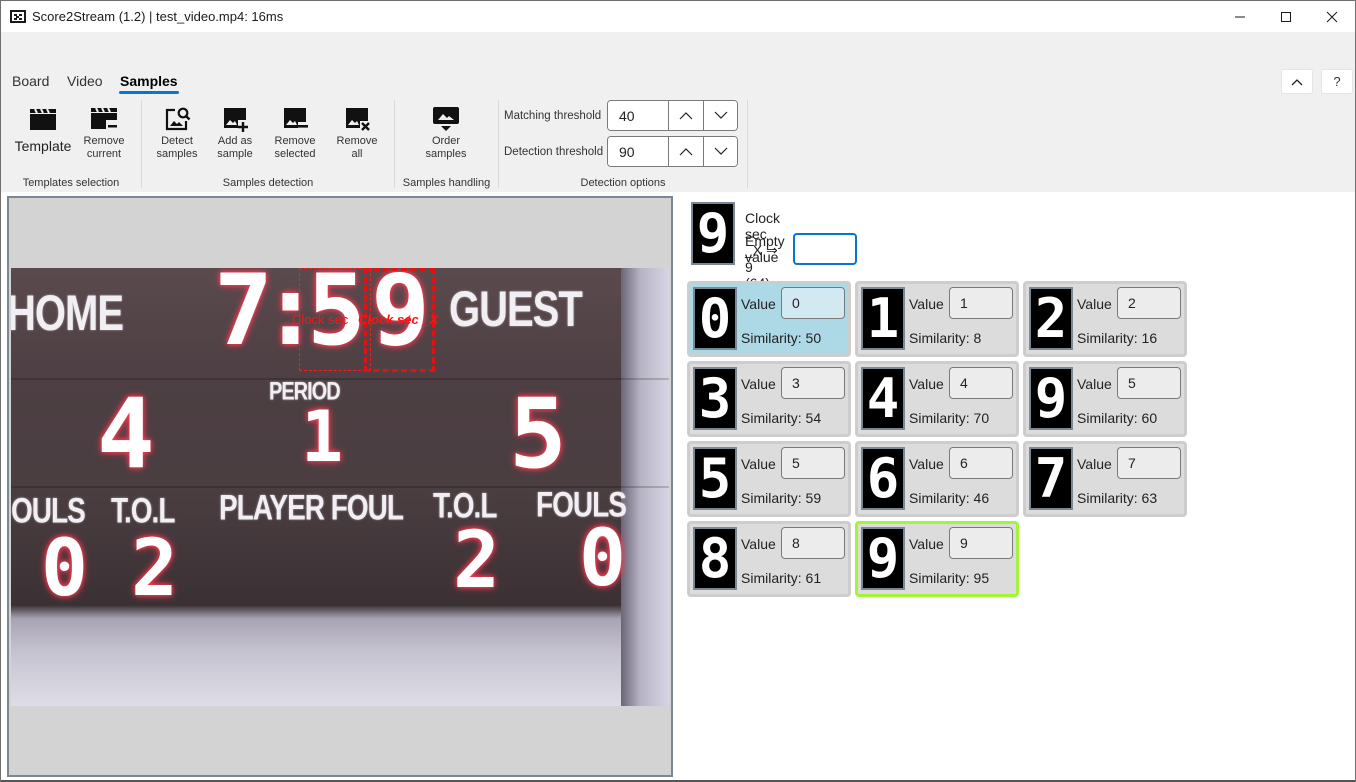  Describe the element at coordinates (715, 478) in the screenshot. I see `sample-thumbnail: 5` at that location.